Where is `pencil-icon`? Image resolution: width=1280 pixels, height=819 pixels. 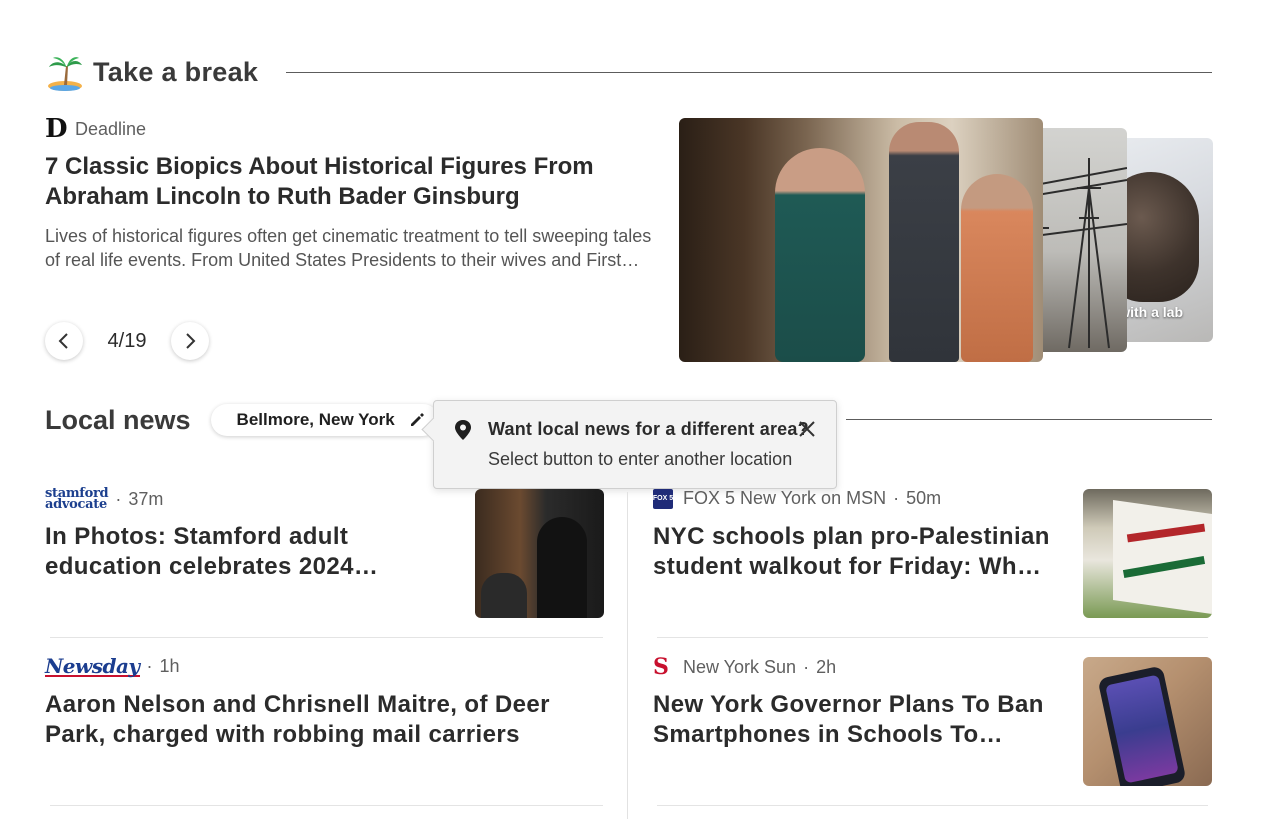 pencil-icon is located at coordinates (417, 419).